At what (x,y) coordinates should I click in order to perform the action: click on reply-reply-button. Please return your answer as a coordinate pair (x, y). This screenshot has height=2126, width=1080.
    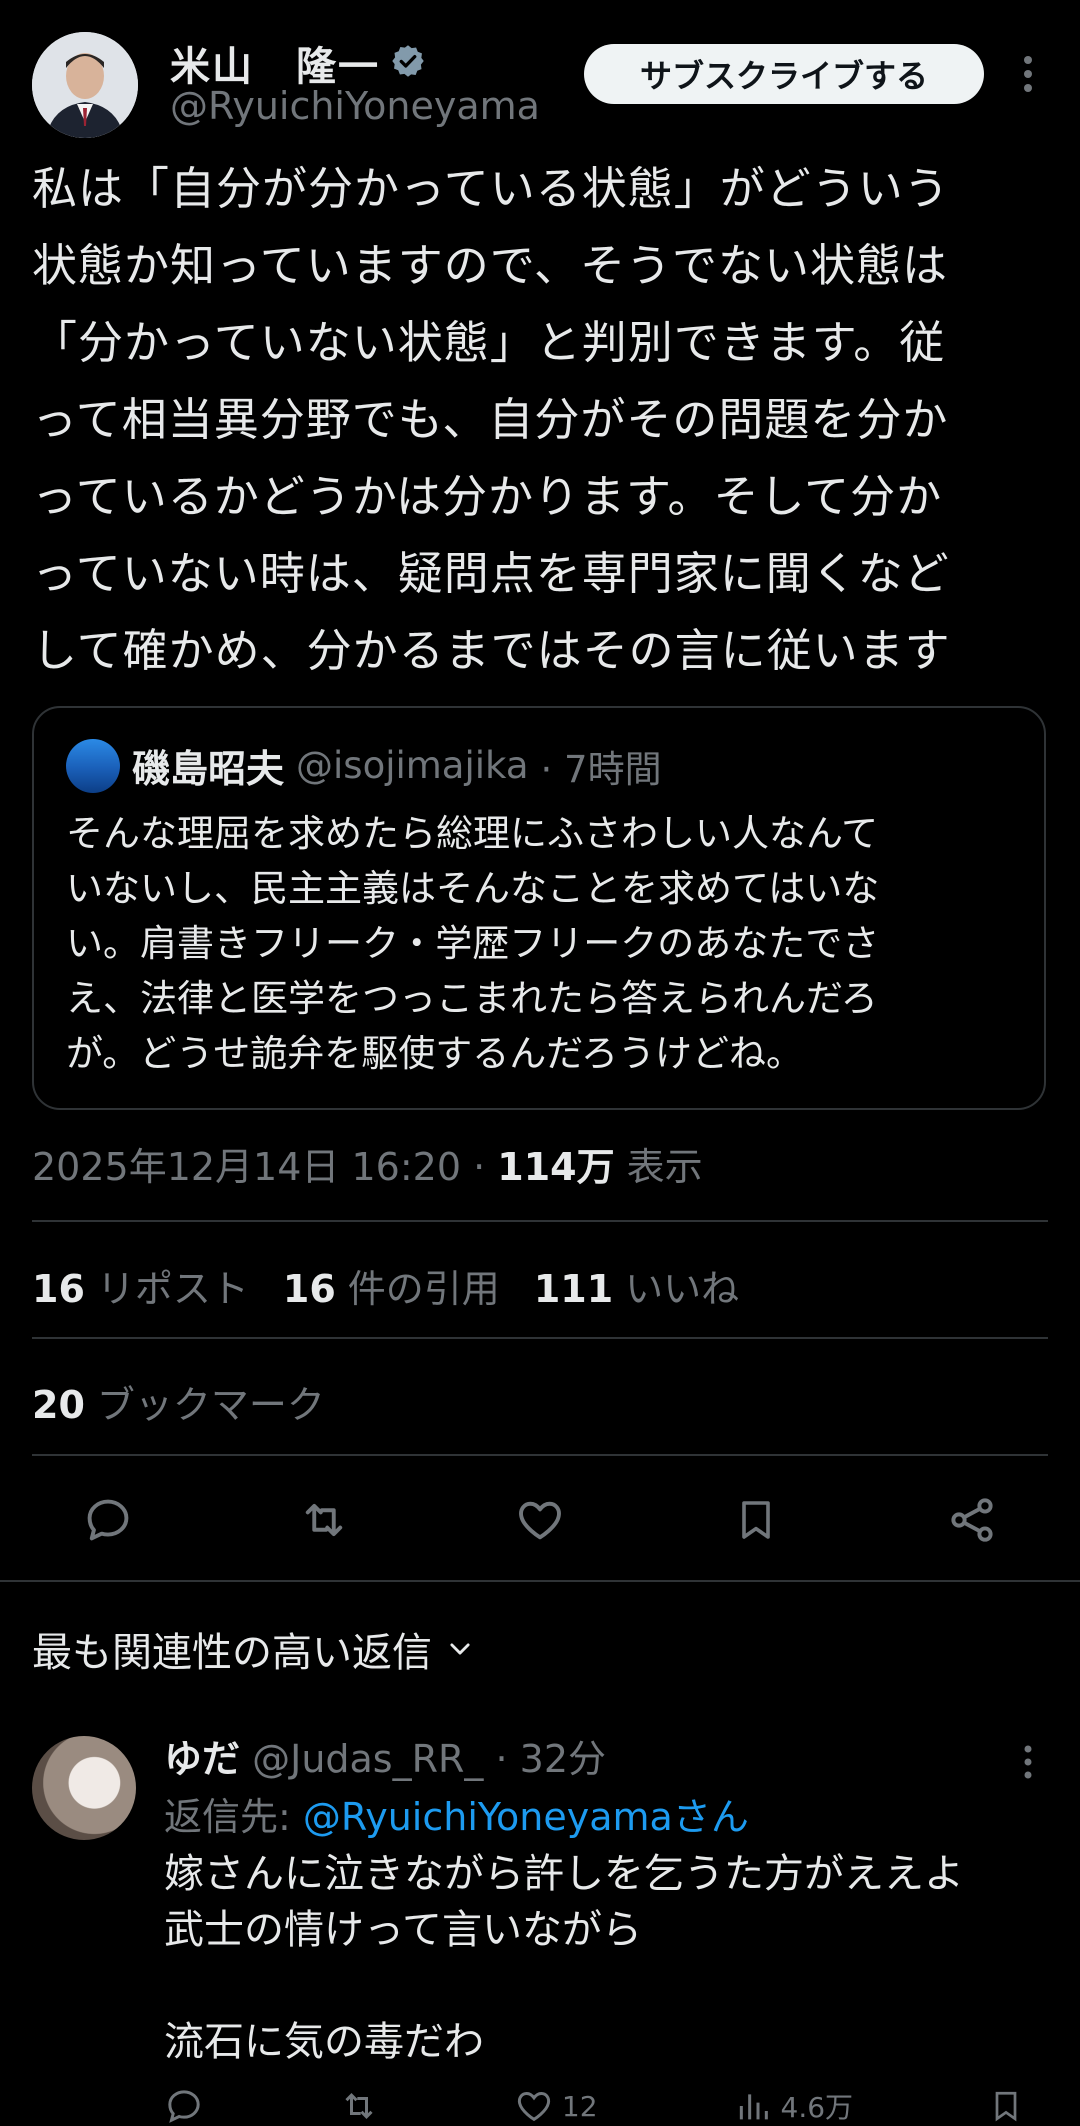
    Looking at the image, I should click on (184, 2106).